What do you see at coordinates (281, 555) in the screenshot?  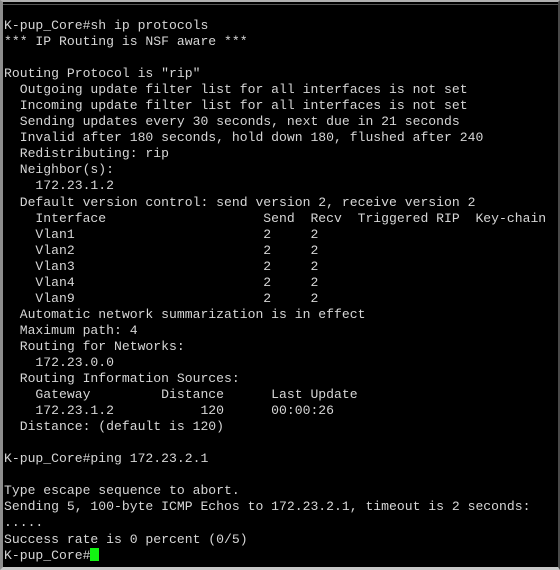 I see `command-prompt-line: K-pup_Core#` at bounding box center [281, 555].